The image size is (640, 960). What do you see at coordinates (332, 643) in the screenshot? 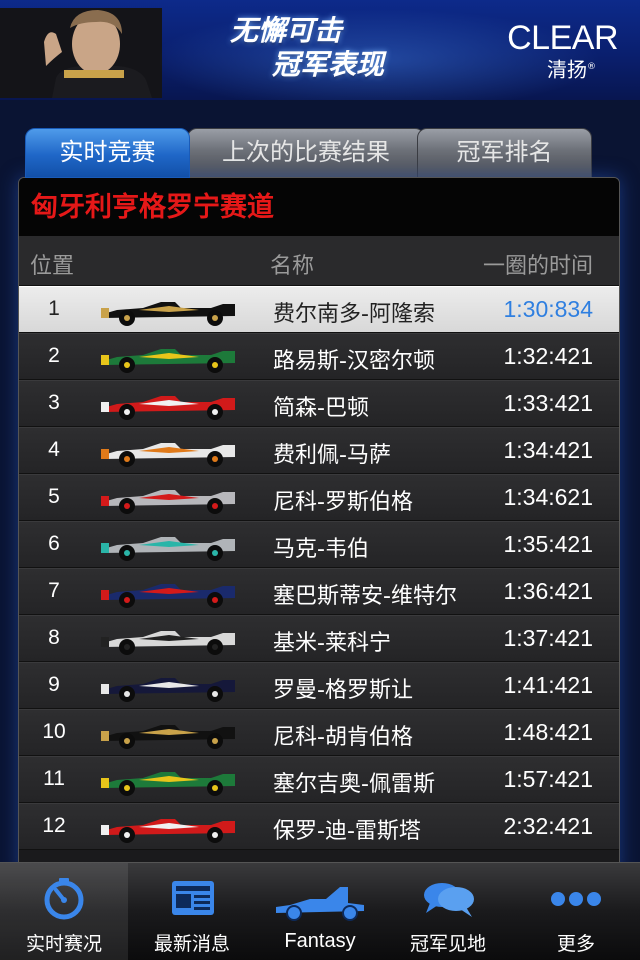
I see `row-driver-name: 基米-莱科宁` at bounding box center [332, 643].